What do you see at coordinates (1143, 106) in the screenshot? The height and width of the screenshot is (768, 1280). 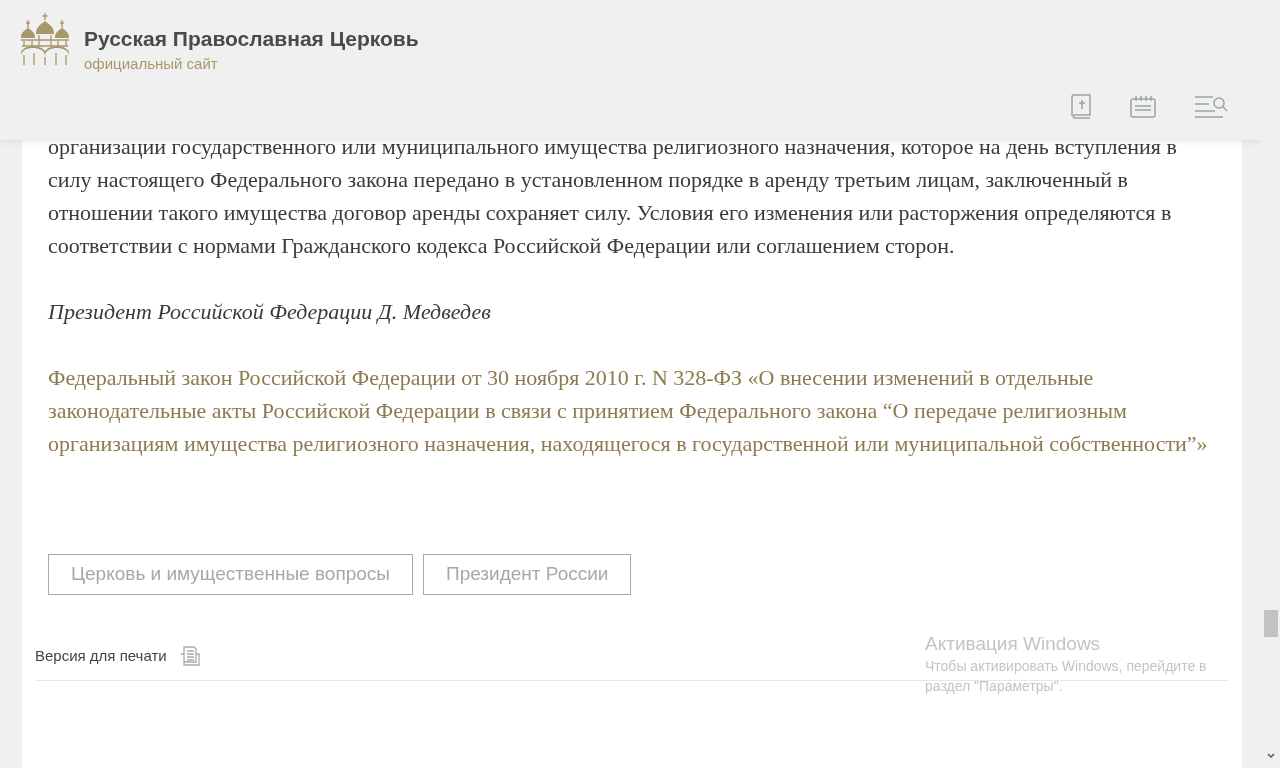 I see `calendar-icon` at bounding box center [1143, 106].